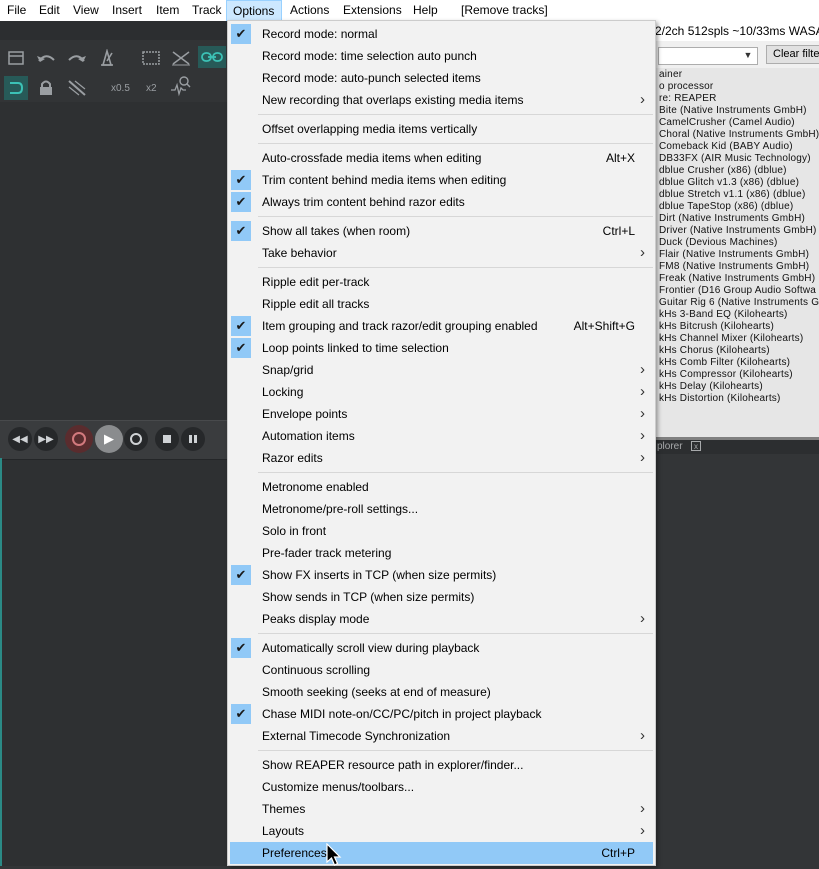 The width and height of the screenshot is (819, 869). I want to click on list-item: ainer, so click(670, 75).